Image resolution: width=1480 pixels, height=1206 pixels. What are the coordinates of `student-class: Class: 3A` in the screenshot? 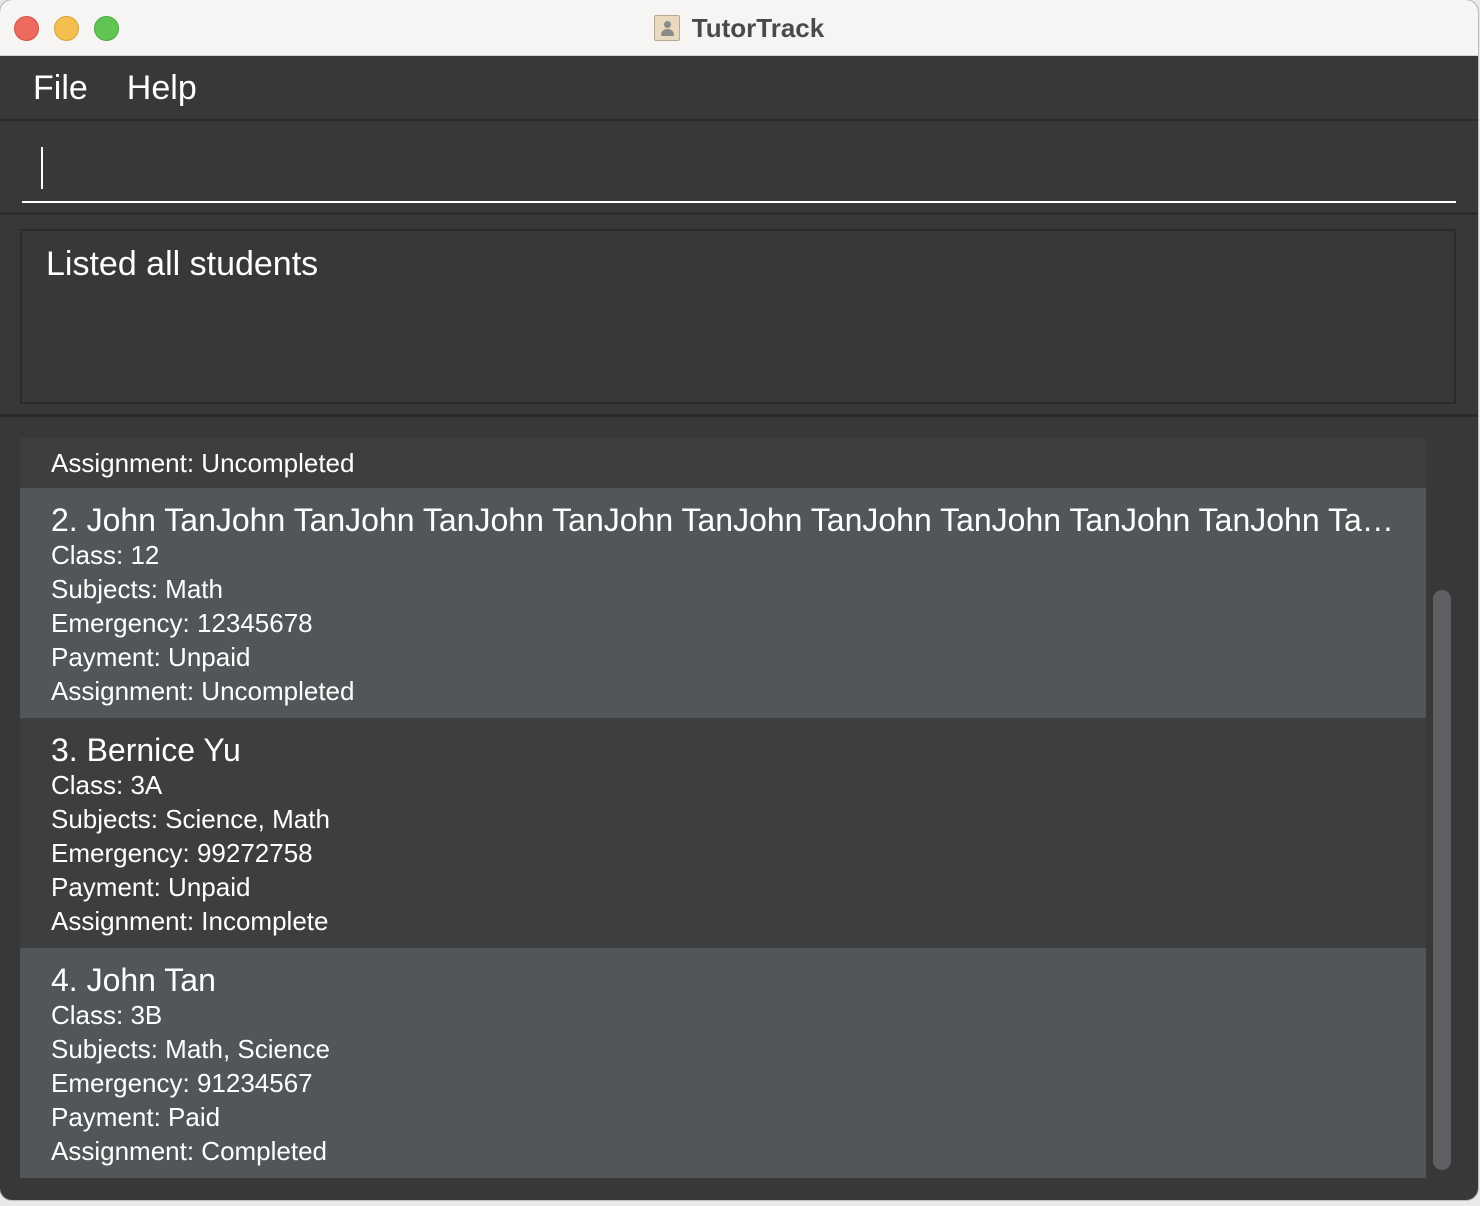 It's located at (107, 785).